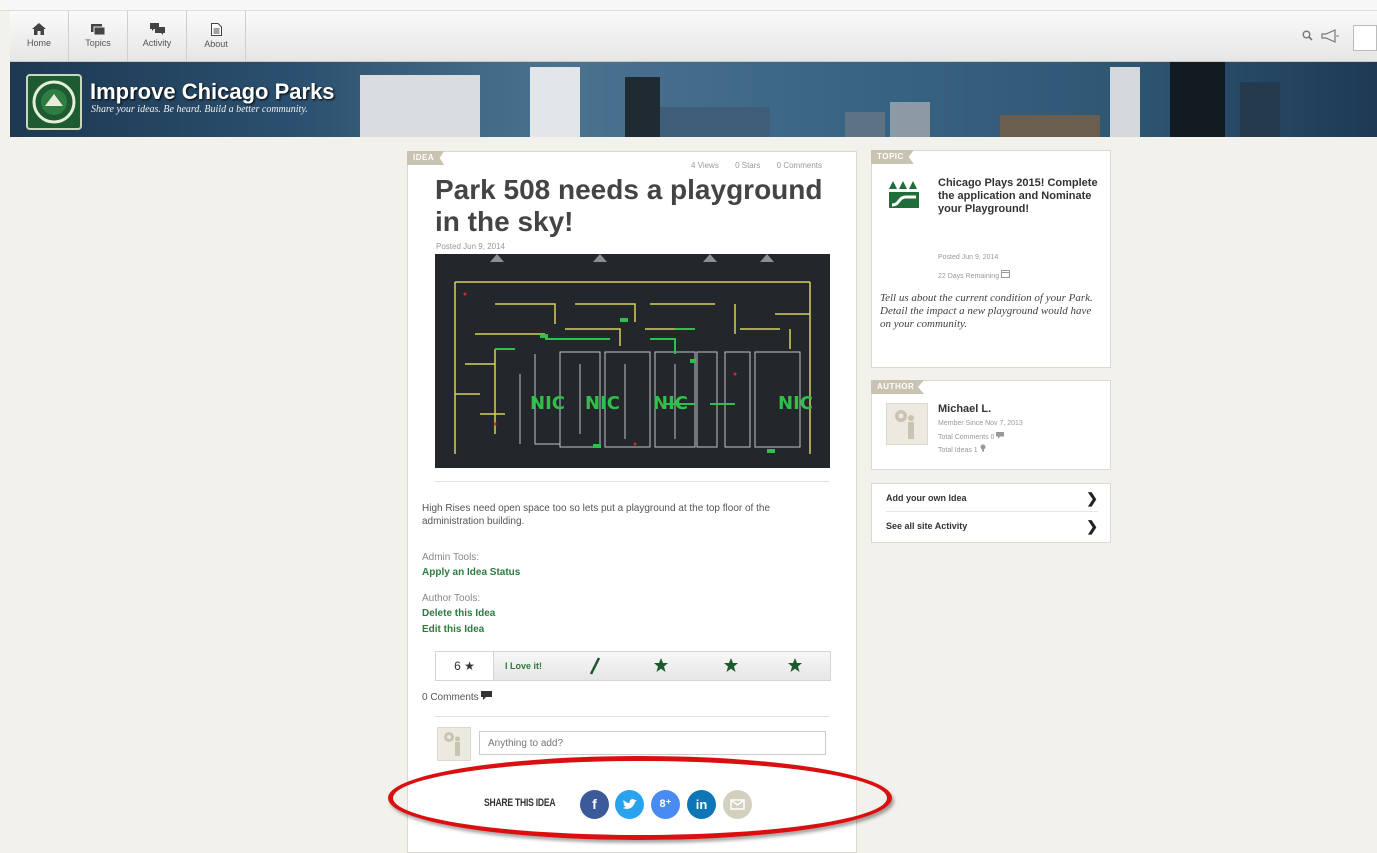 The height and width of the screenshot is (853, 1377). What do you see at coordinates (451, 598) in the screenshot?
I see `author-tools-label: Author Tools:` at bounding box center [451, 598].